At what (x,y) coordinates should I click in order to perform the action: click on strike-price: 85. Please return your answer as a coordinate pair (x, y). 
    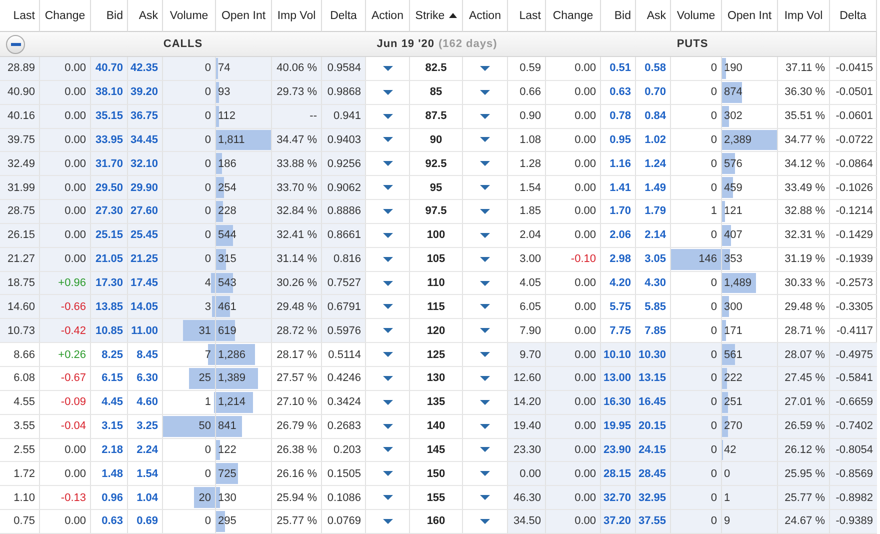
    Looking at the image, I should click on (436, 92).